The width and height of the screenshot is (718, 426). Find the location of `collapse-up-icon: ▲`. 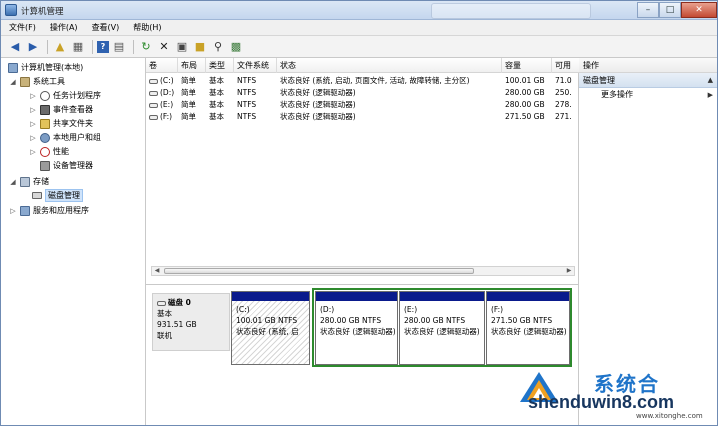

collapse-up-icon: ▲ is located at coordinates (710, 80).